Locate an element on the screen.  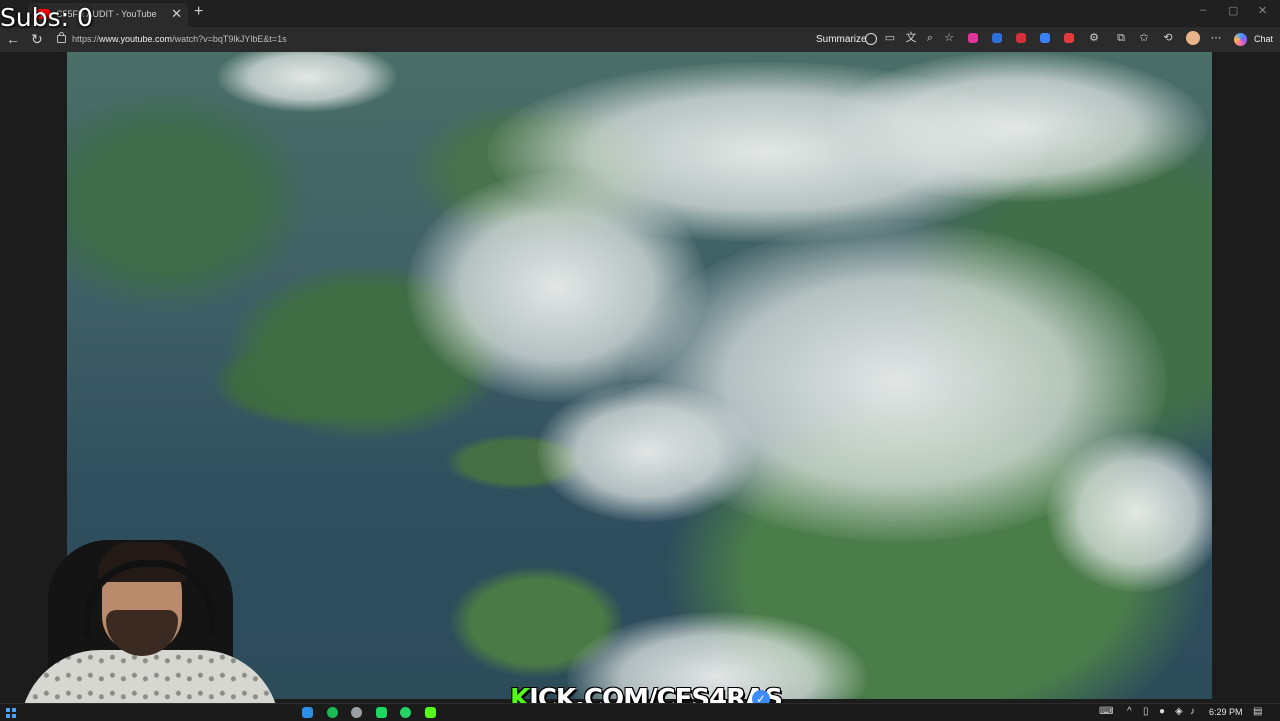
more-menu-icon: ⋯ is located at coordinates (1216, 38).